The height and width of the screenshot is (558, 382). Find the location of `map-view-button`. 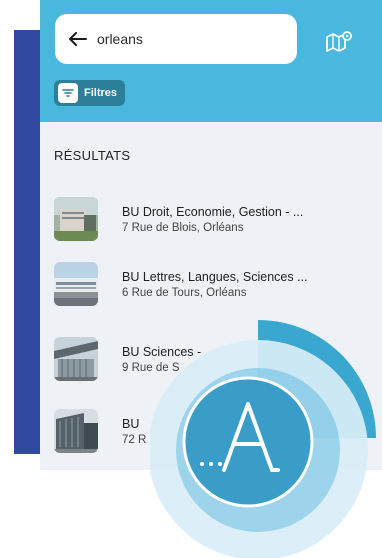

map-view-button is located at coordinates (339, 41).